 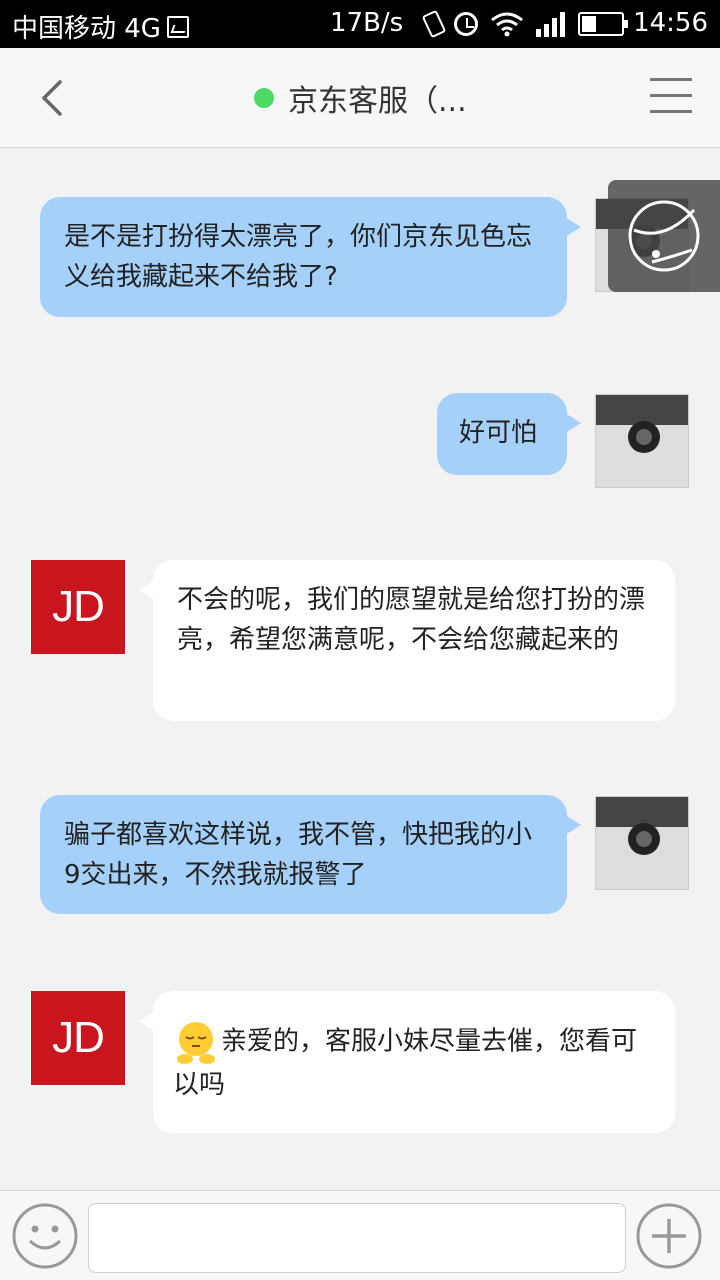 I want to click on shy-emoji-icon, so click(x=196, y=1043).